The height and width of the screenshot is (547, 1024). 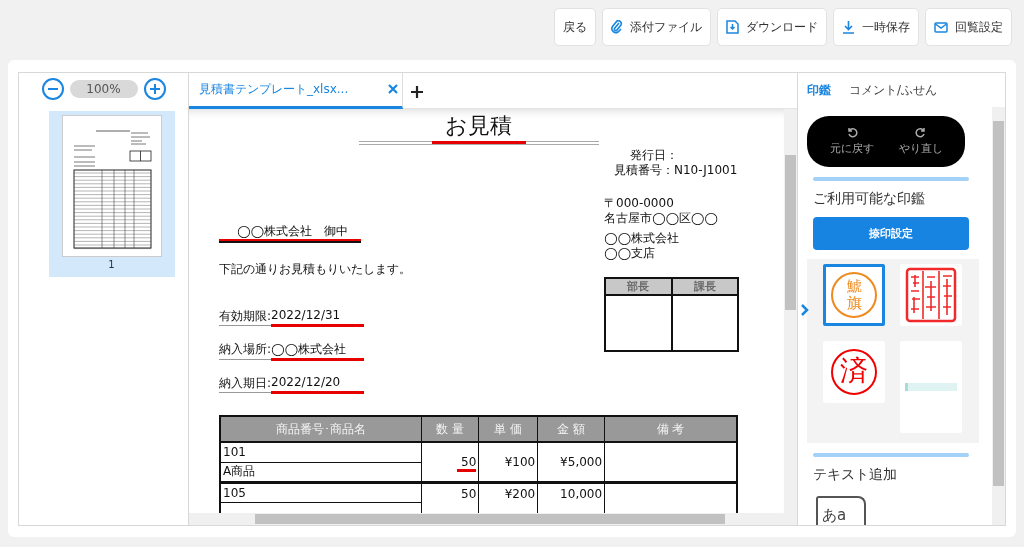 I want to click on minus-icon, so click(x=52, y=89).